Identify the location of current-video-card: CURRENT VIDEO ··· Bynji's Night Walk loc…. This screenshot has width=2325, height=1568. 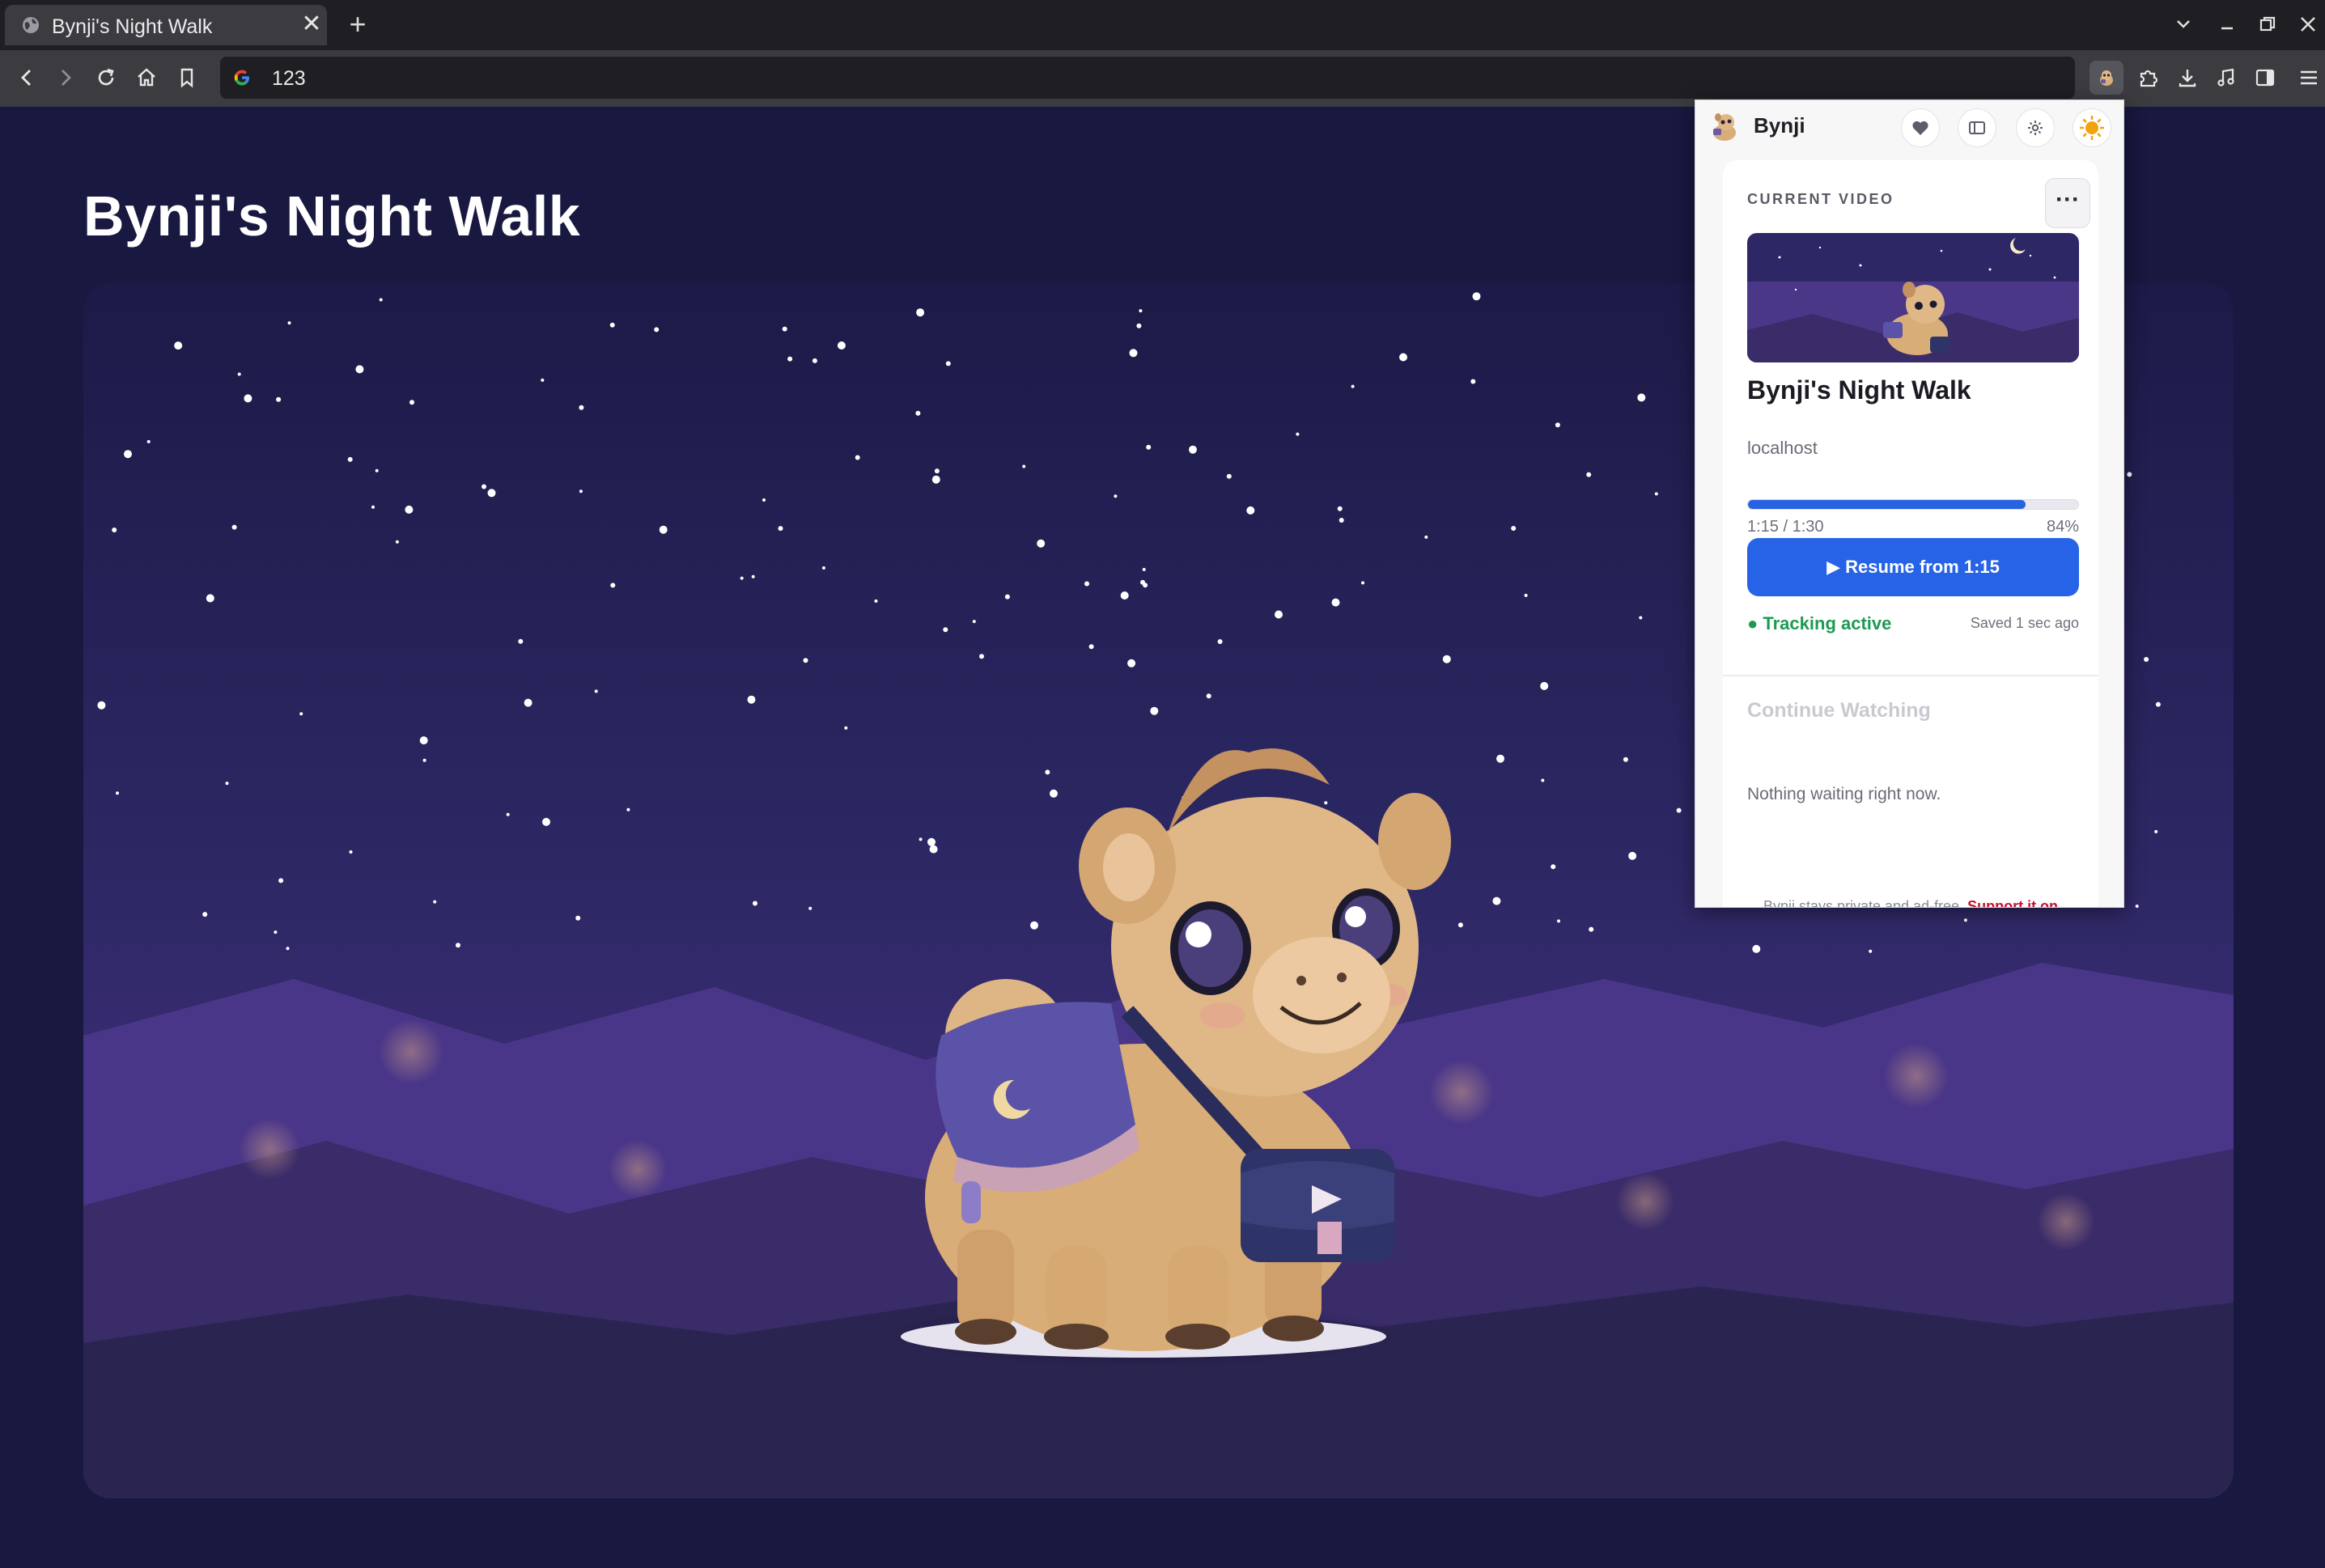
(1910, 534).